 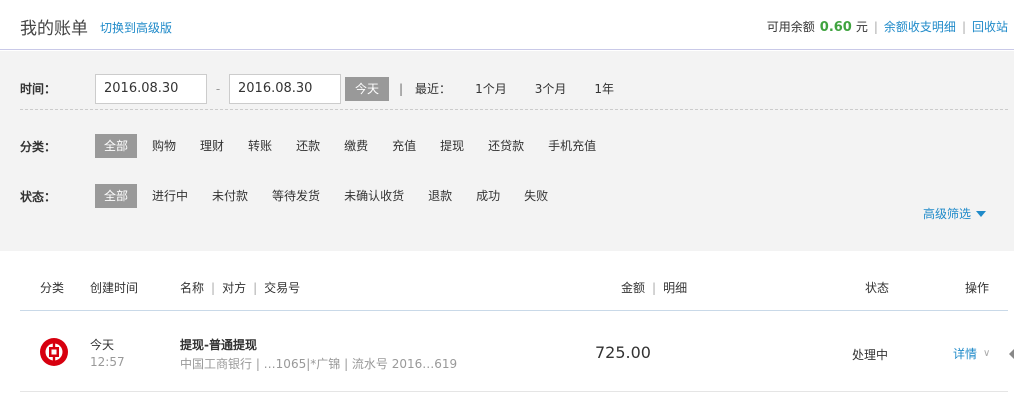 I want to click on col-trade-no: 交易号, so click(x=282, y=288).